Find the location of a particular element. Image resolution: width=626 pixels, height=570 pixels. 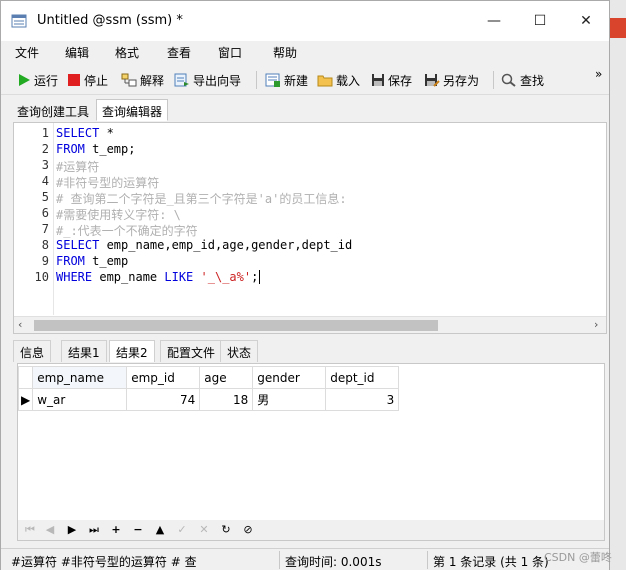

load-button: 载入 is located at coordinates (338, 80).